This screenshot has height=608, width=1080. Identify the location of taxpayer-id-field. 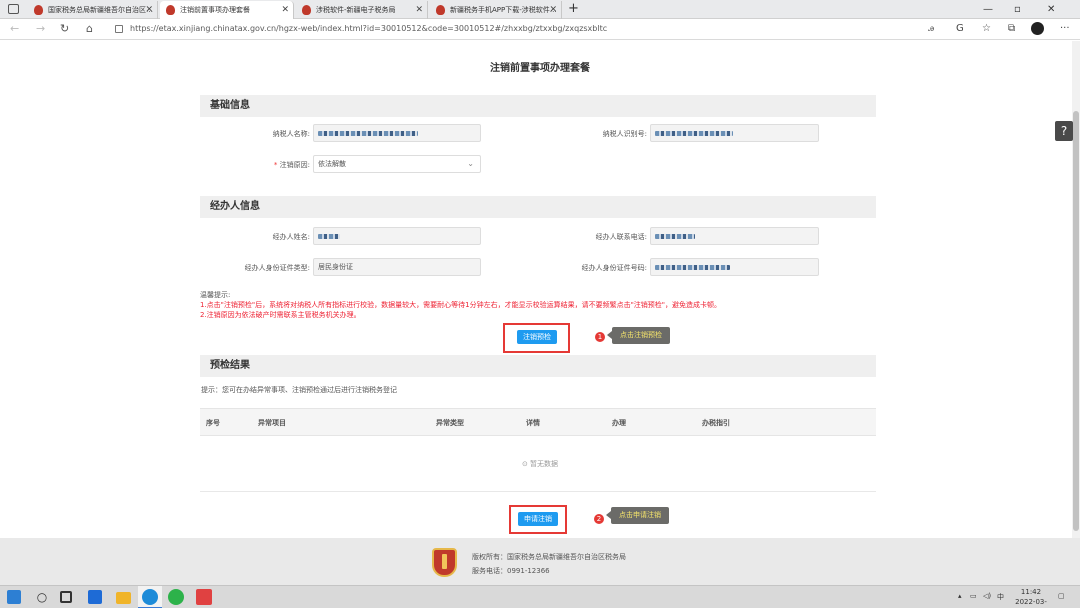
(734, 133).